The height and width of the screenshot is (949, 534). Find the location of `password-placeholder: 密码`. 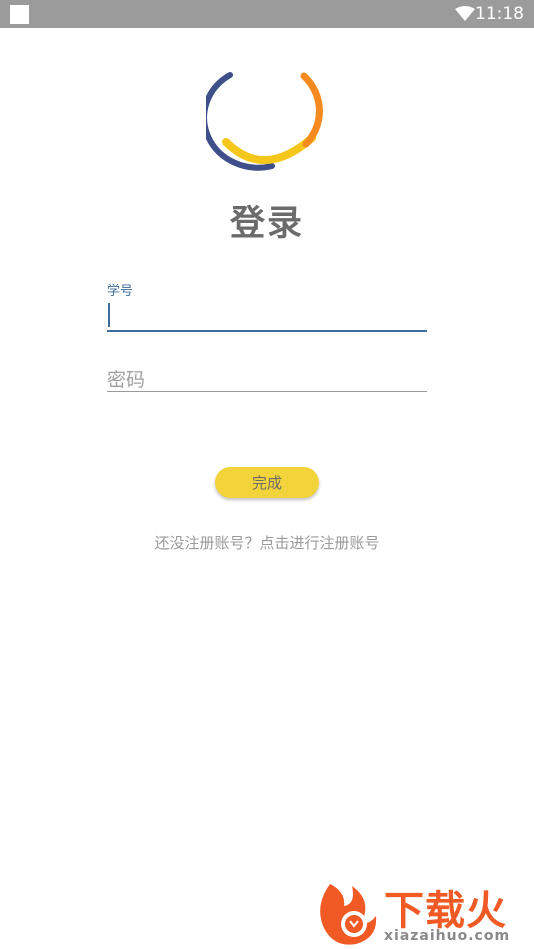

password-placeholder: 密码 is located at coordinates (126, 380).